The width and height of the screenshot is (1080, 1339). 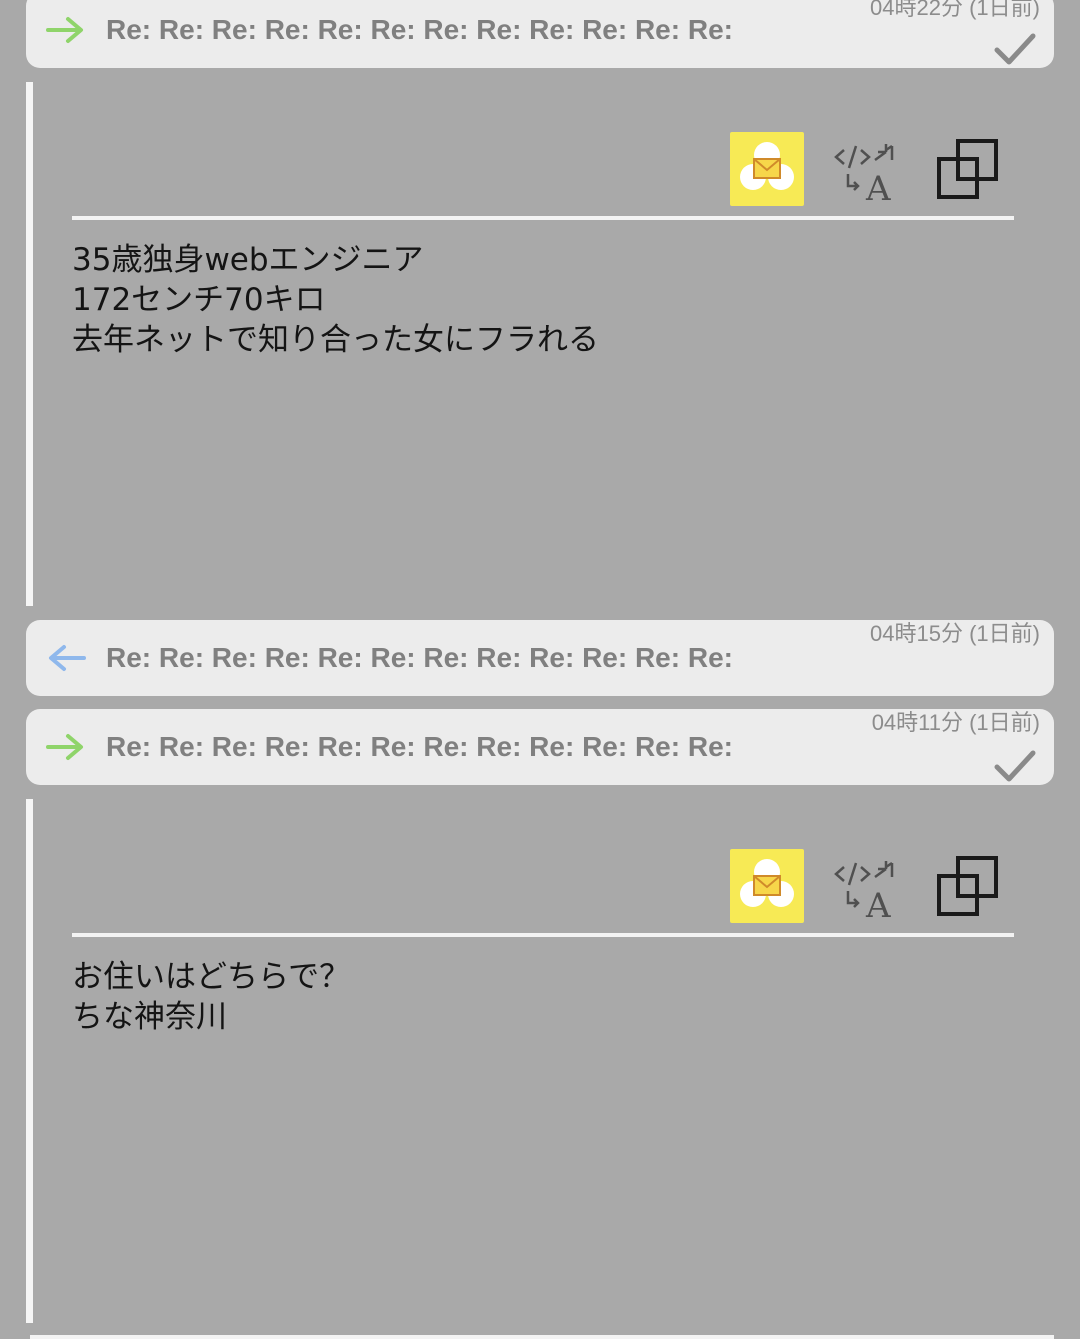 What do you see at coordinates (955, 633) in the screenshot?
I see `thread-time: 04時15分 (1日前)` at bounding box center [955, 633].